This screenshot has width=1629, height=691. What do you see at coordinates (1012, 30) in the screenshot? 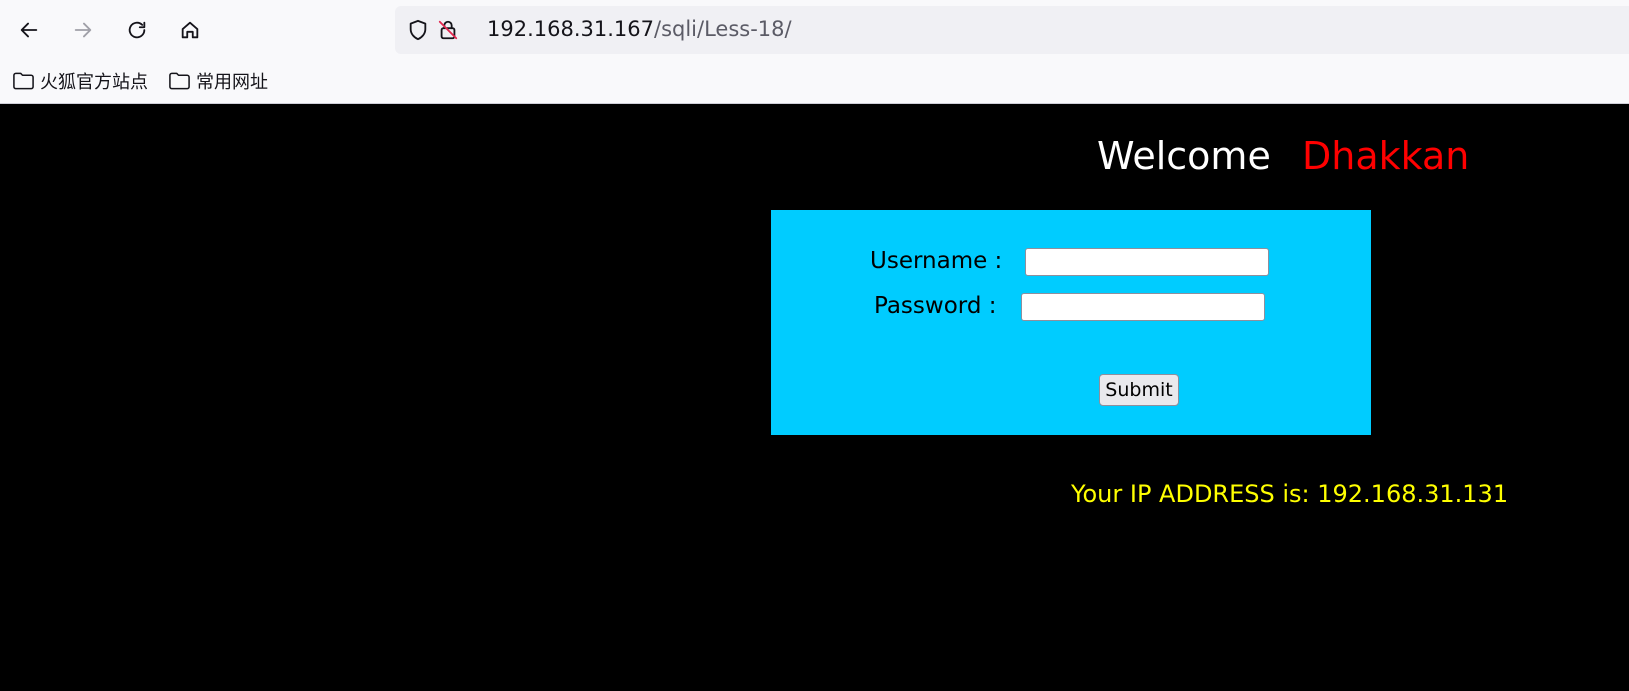
I see `address-bar: 192.168.31.167/sqli/Less-18/` at bounding box center [1012, 30].